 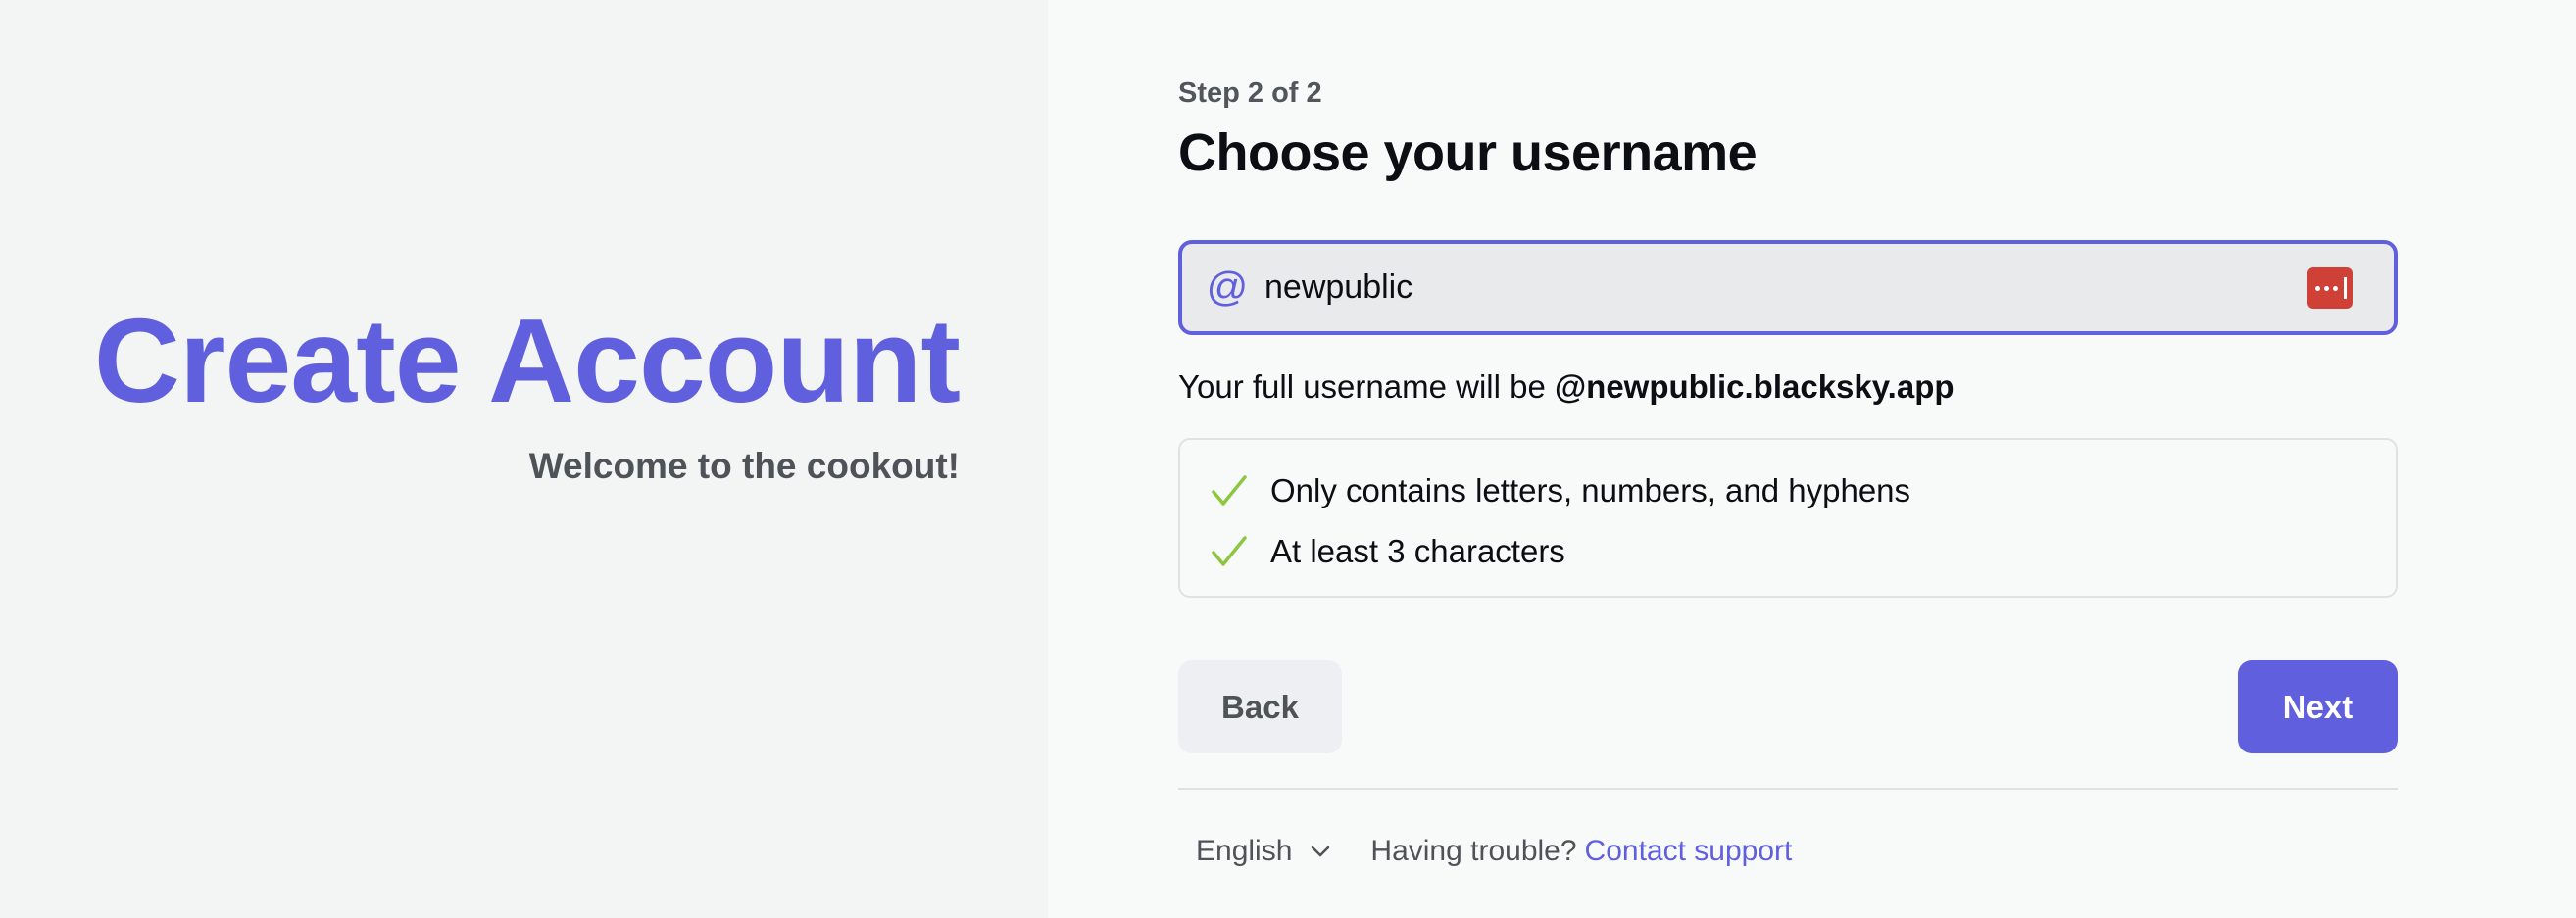 What do you see at coordinates (1788, 789) in the screenshot?
I see `footer-divider` at bounding box center [1788, 789].